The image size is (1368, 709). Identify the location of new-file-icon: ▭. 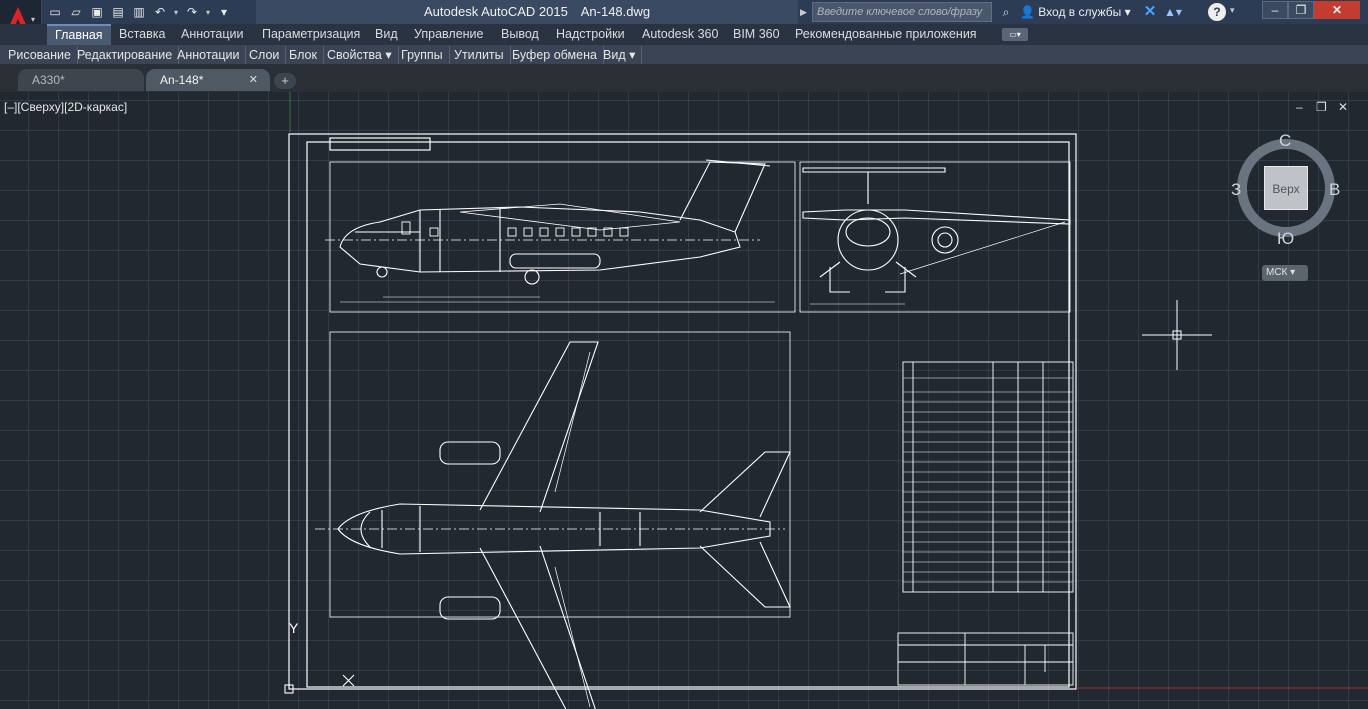
(55, 12).